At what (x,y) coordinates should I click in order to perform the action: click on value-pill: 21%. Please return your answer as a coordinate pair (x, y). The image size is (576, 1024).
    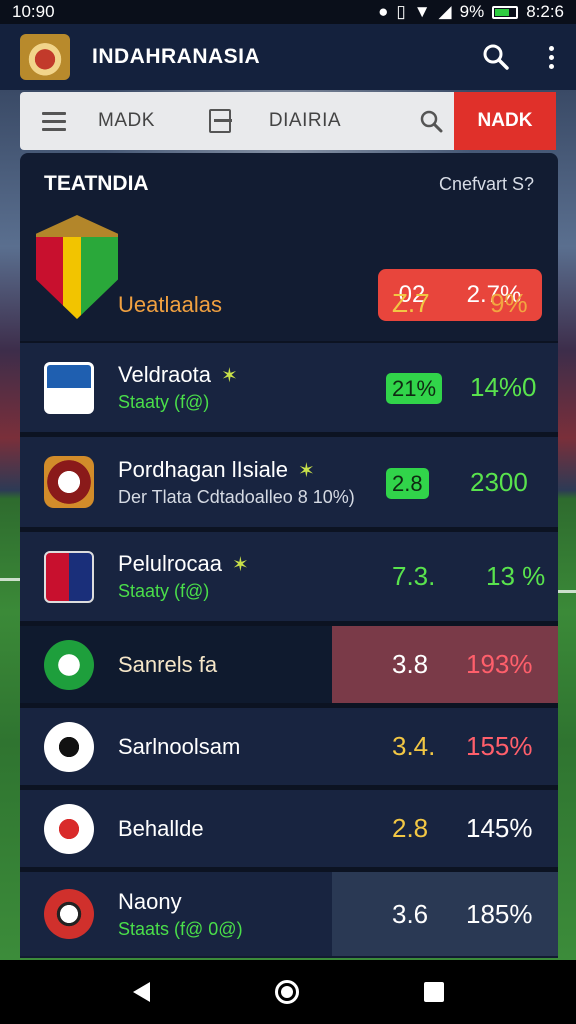
    Looking at the image, I should click on (414, 388).